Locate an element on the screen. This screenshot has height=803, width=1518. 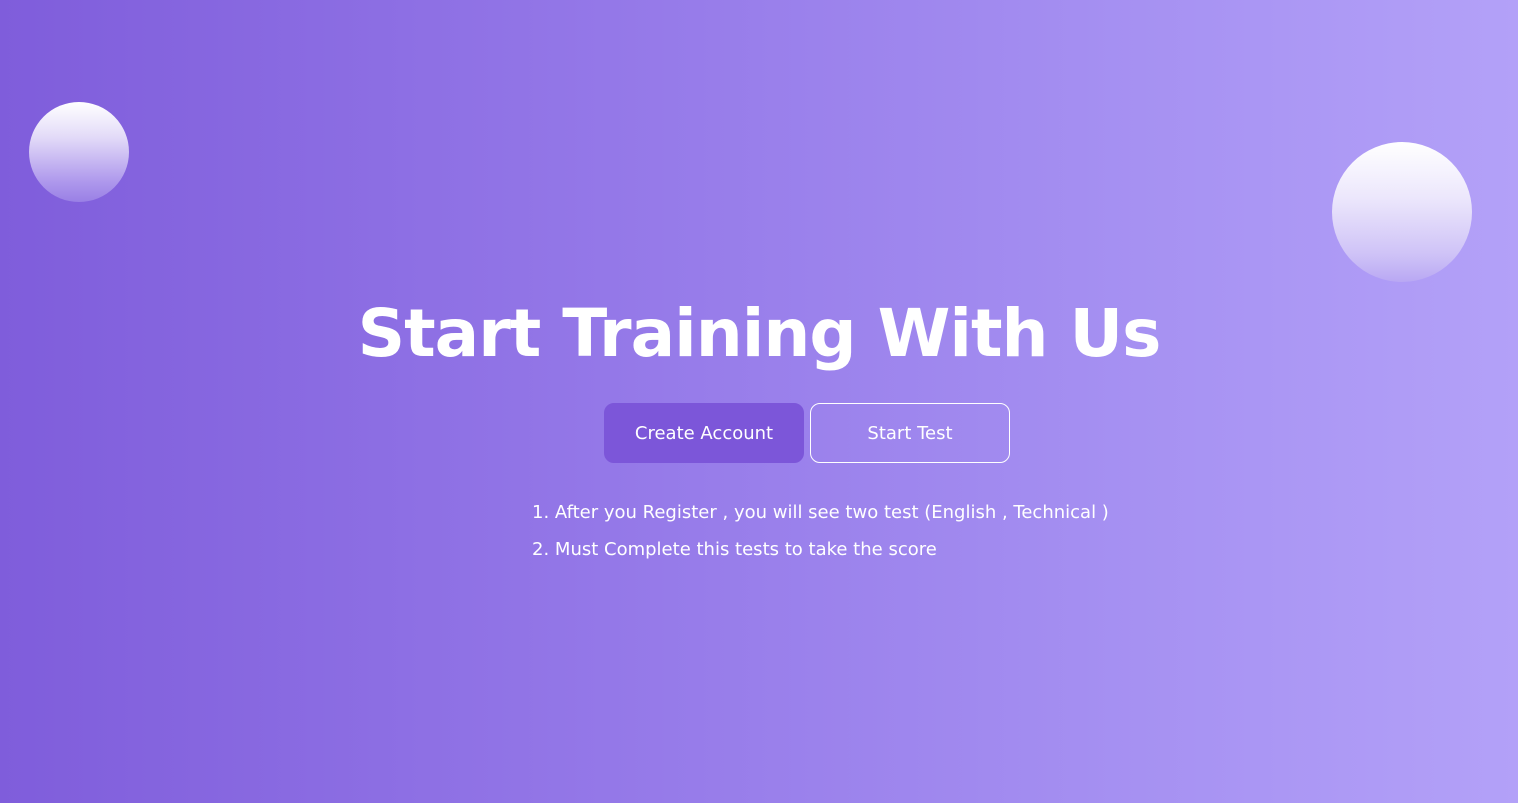
create-account-button: Create Account is located at coordinates (704, 433).